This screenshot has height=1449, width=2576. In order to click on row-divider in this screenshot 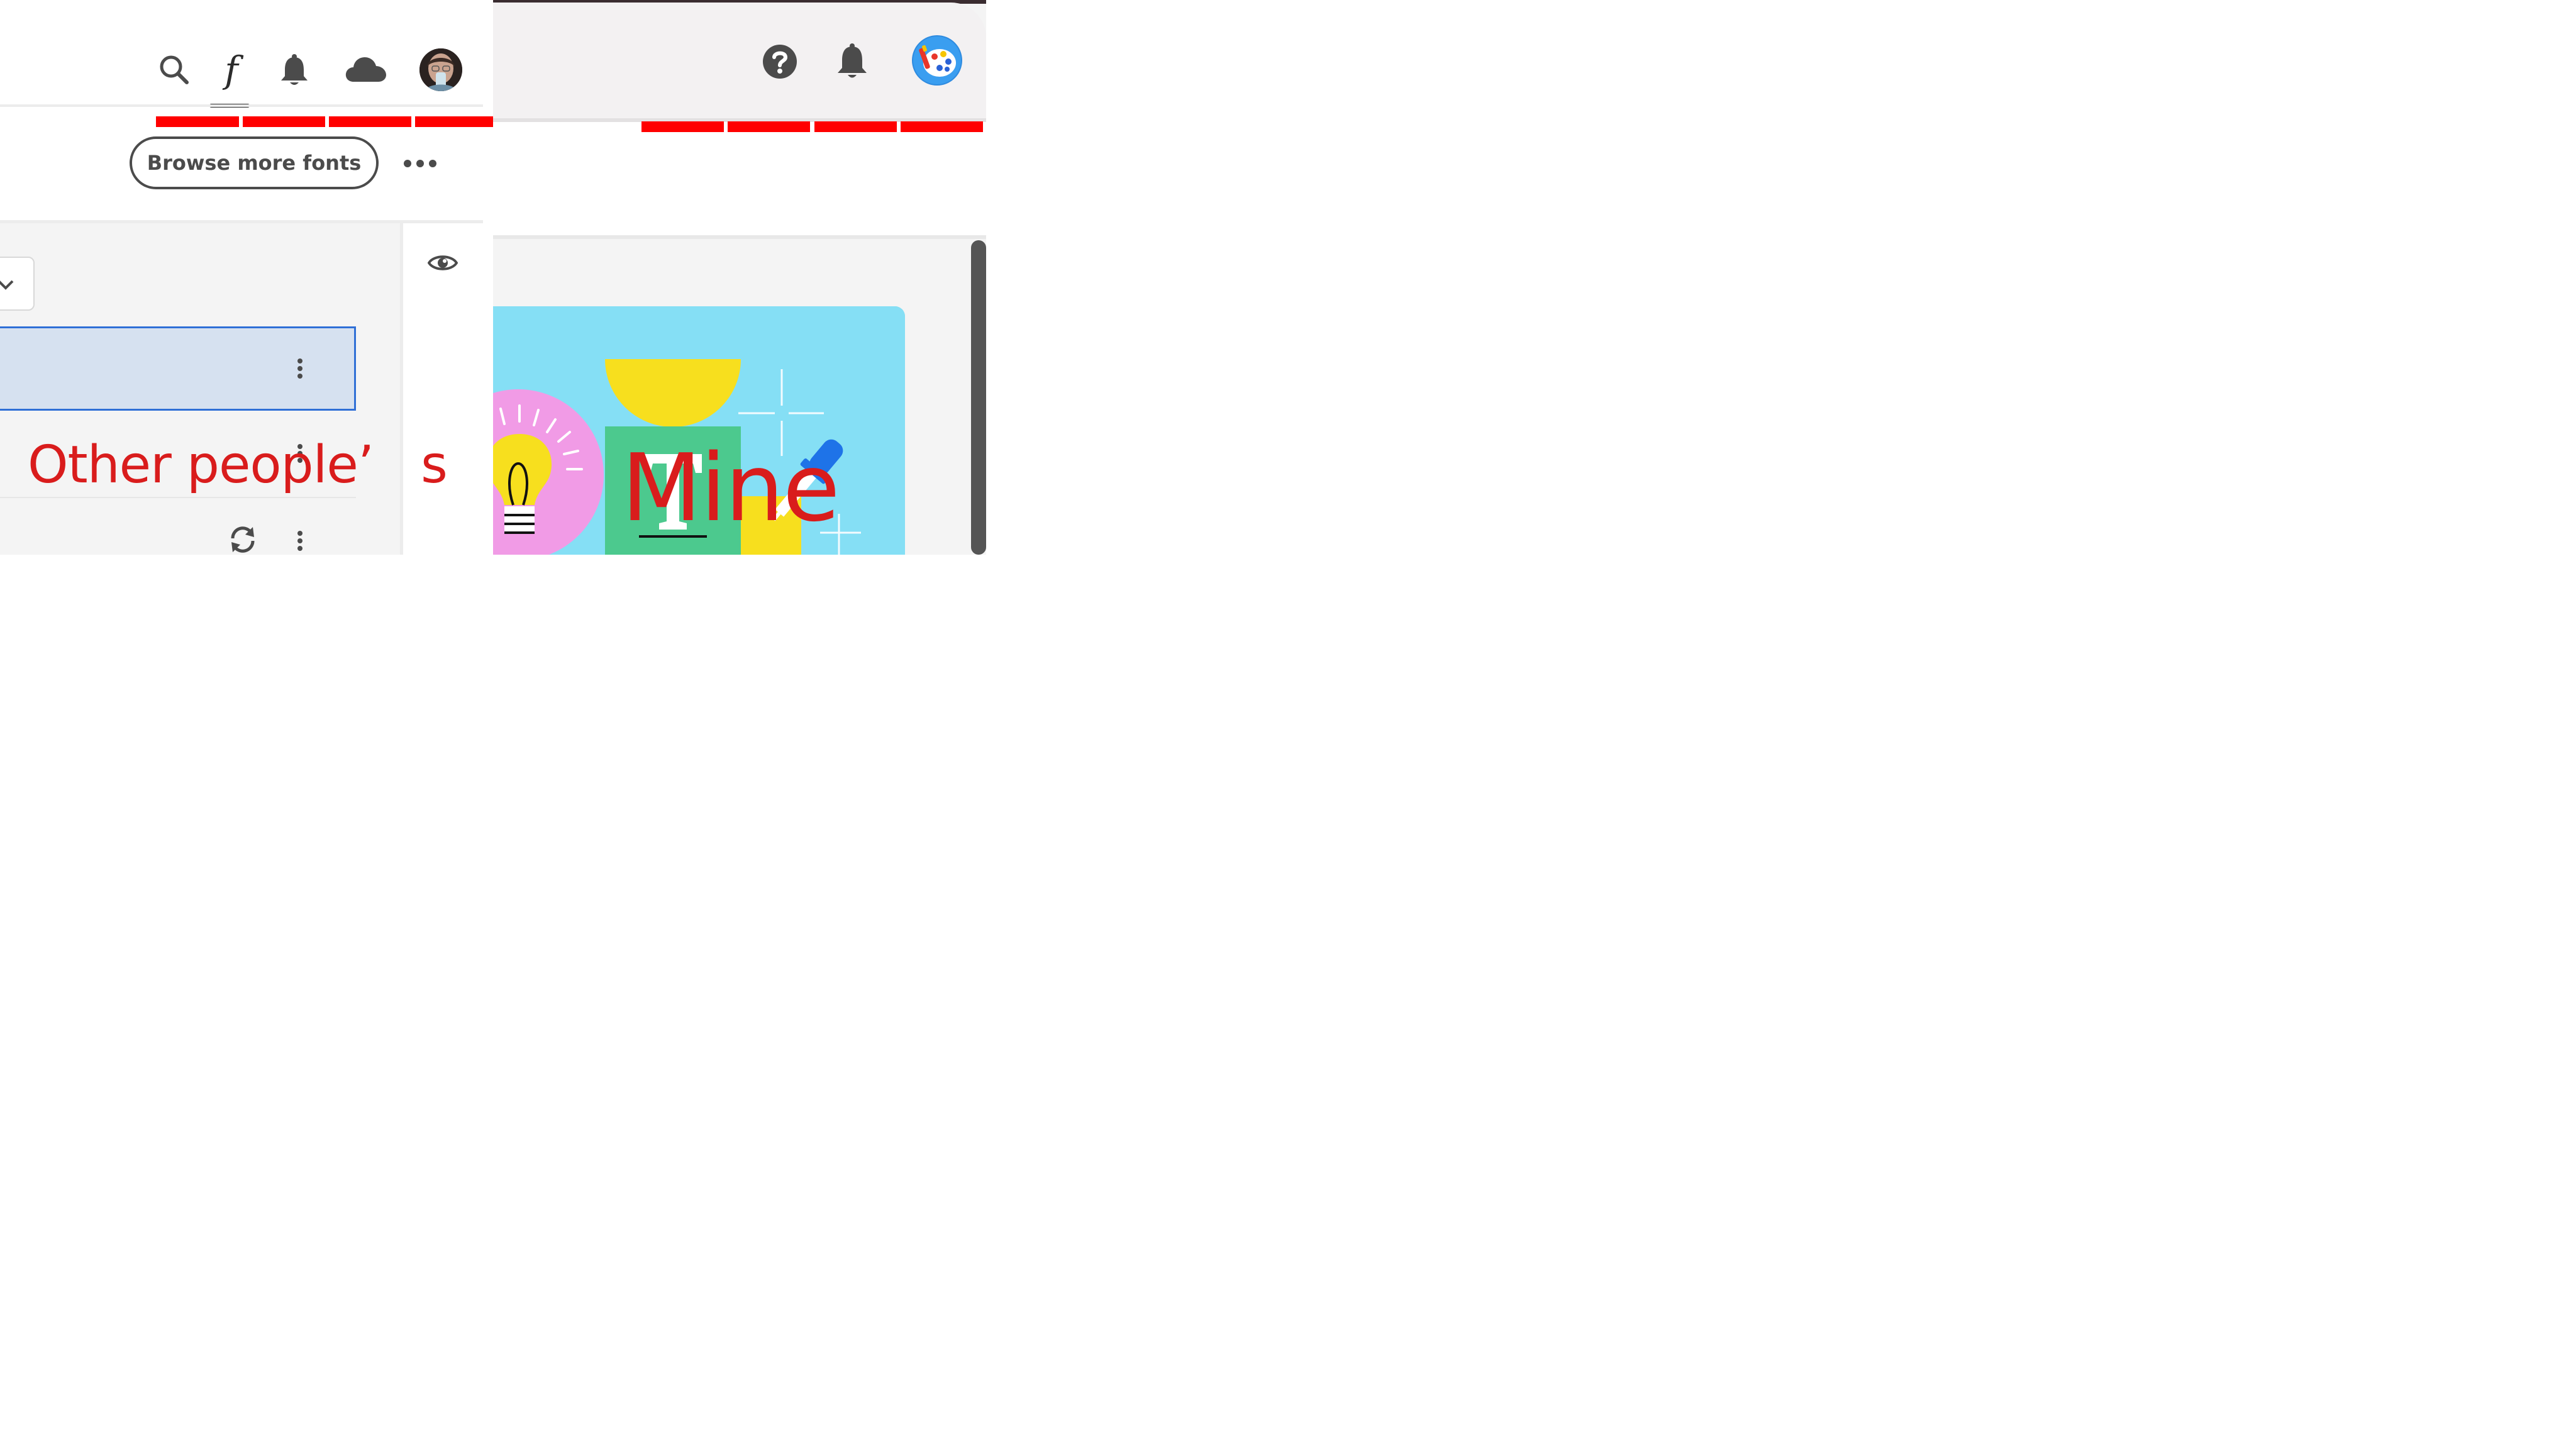, I will do `click(178, 497)`.